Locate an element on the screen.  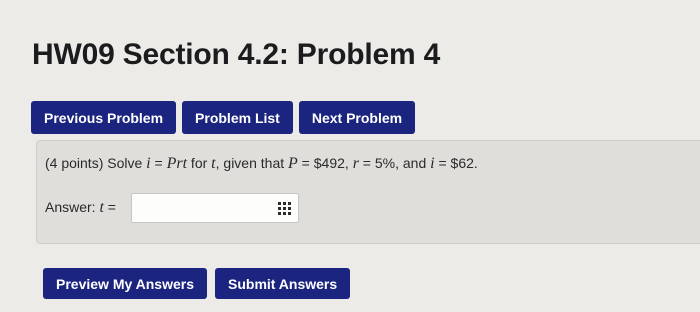
equals-sign: = is located at coordinates (158, 163).